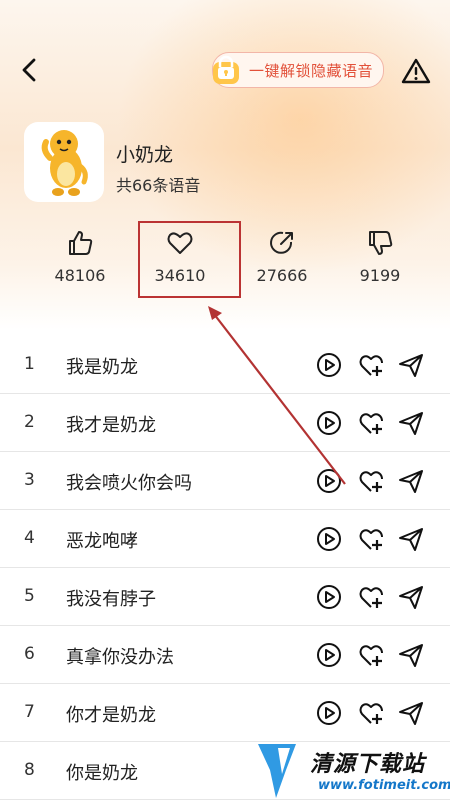 This screenshot has height=801, width=450. Describe the element at coordinates (120, 657) in the screenshot. I see `voice-title: 真拿你没办法` at that location.